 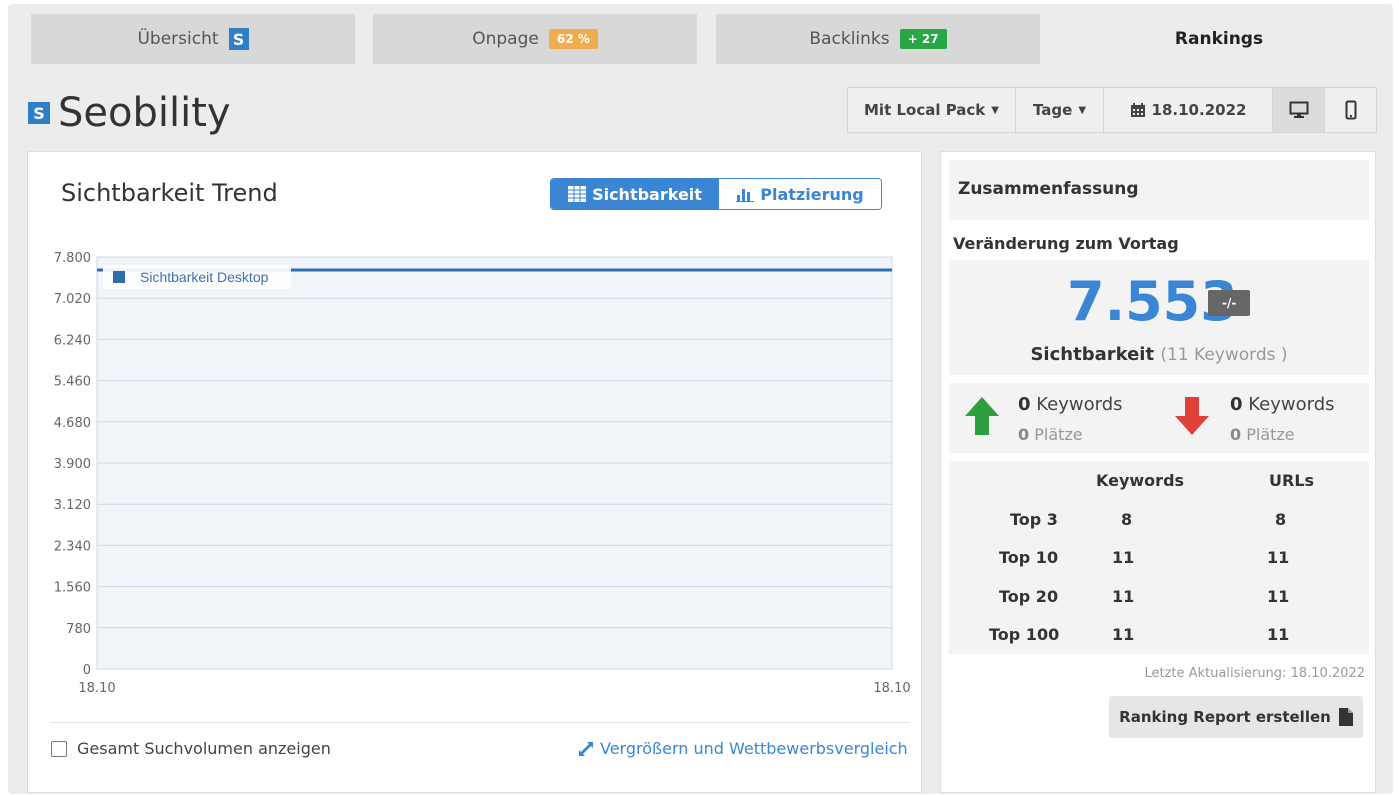 I want to click on legend-label: Sichtbarkeit Desktop, so click(x=204, y=277).